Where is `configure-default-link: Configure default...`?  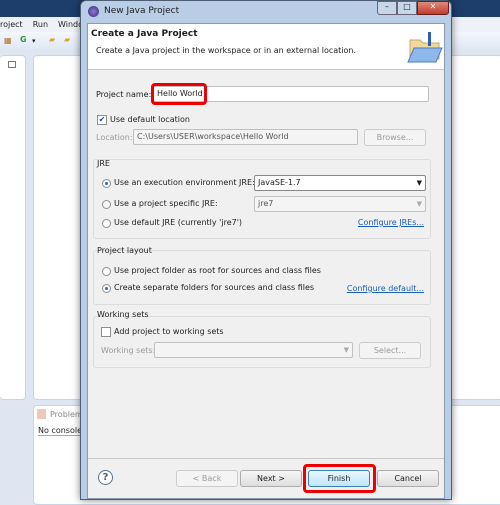
configure-default-link: Configure default... is located at coordinates (385, 288).